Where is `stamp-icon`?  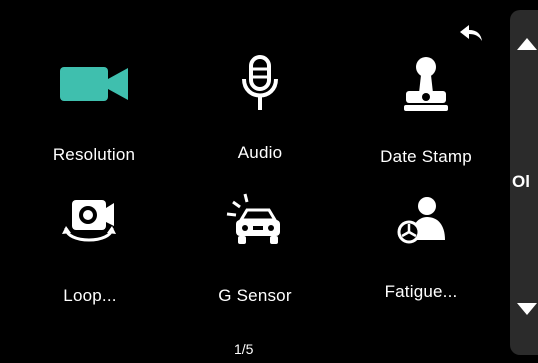 stamp-icon is located at coordinates (426, 84).